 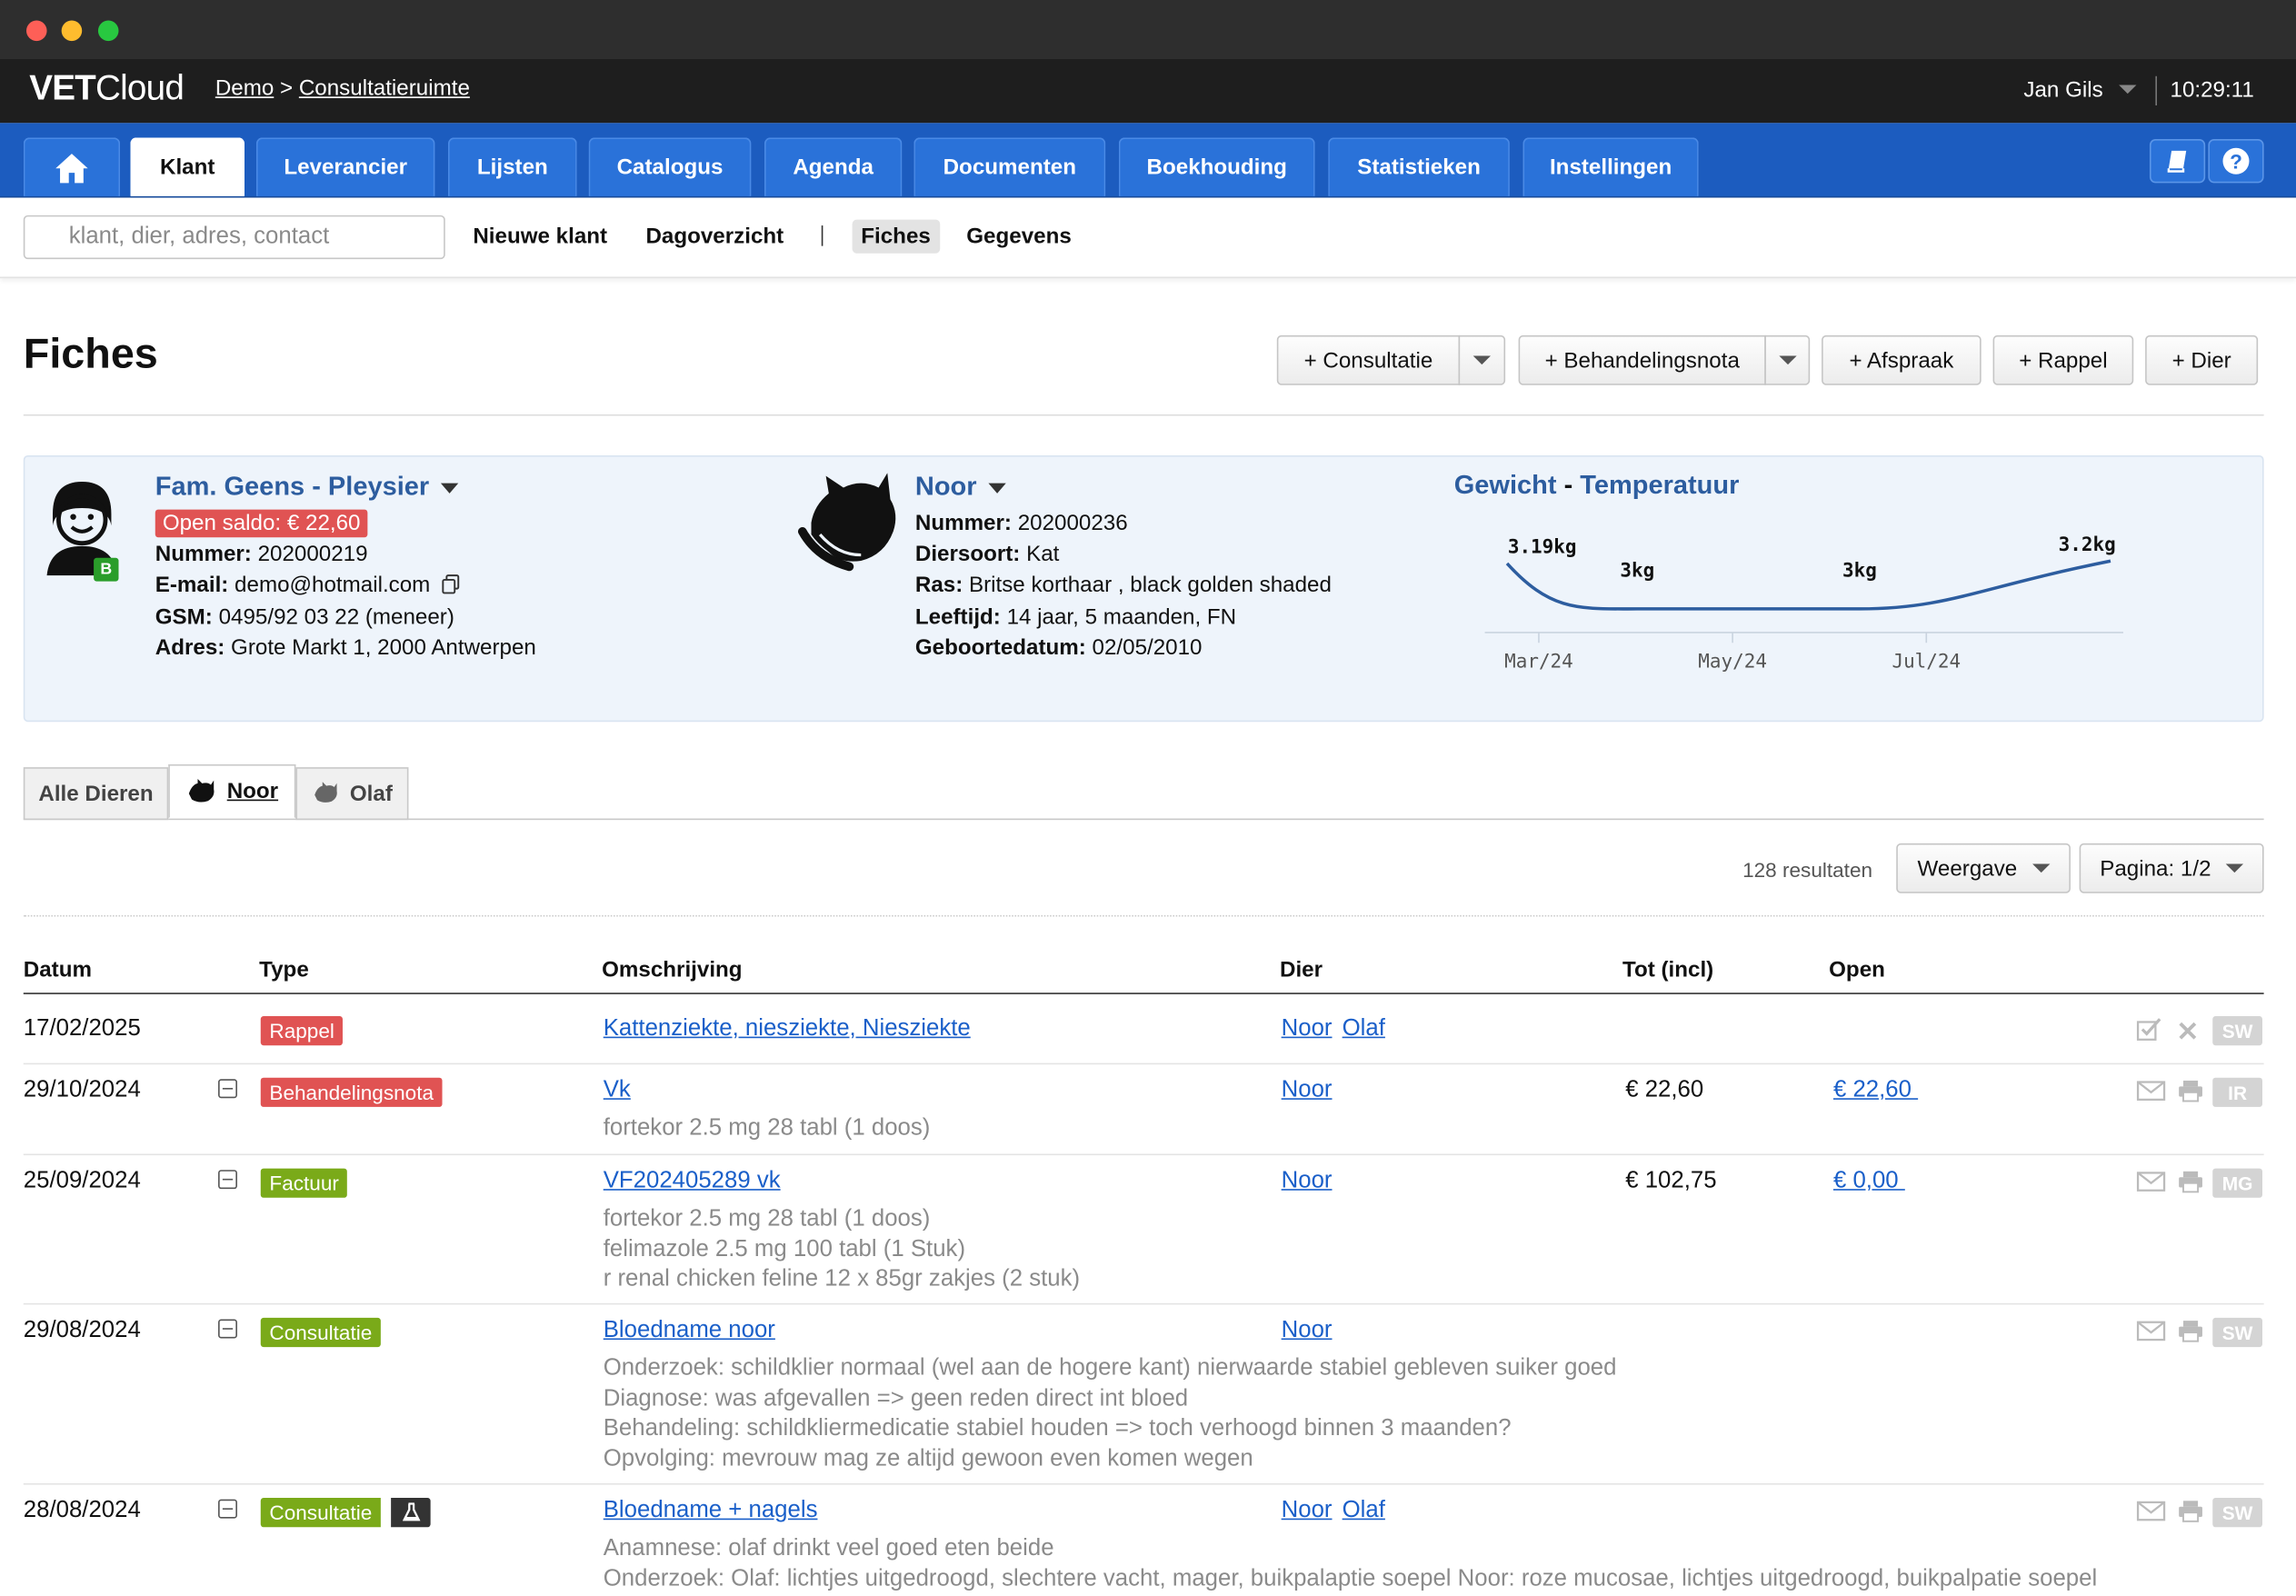 What do you see at coordinates (1505, 484) in the screenshot?
I see `chart-title-weight: Gewicht` at bounding box center [1505, 484].